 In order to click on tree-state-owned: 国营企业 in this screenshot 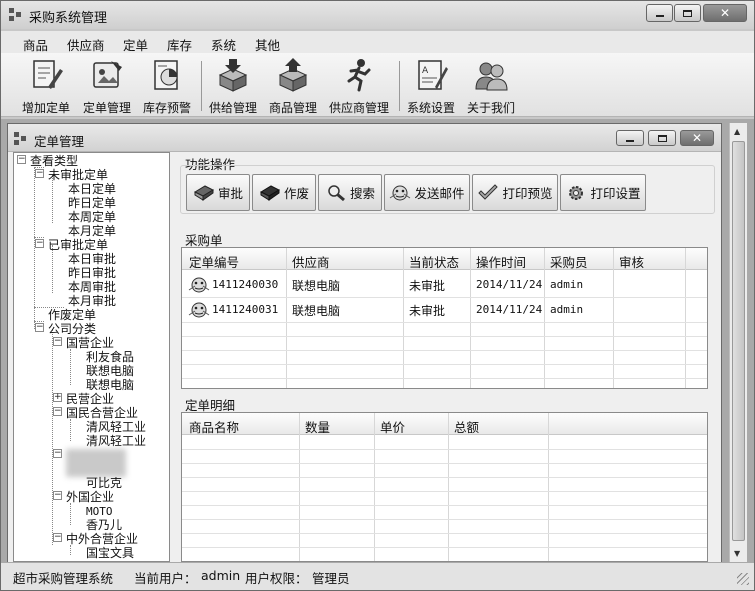, I will do `click(90, 343)`.